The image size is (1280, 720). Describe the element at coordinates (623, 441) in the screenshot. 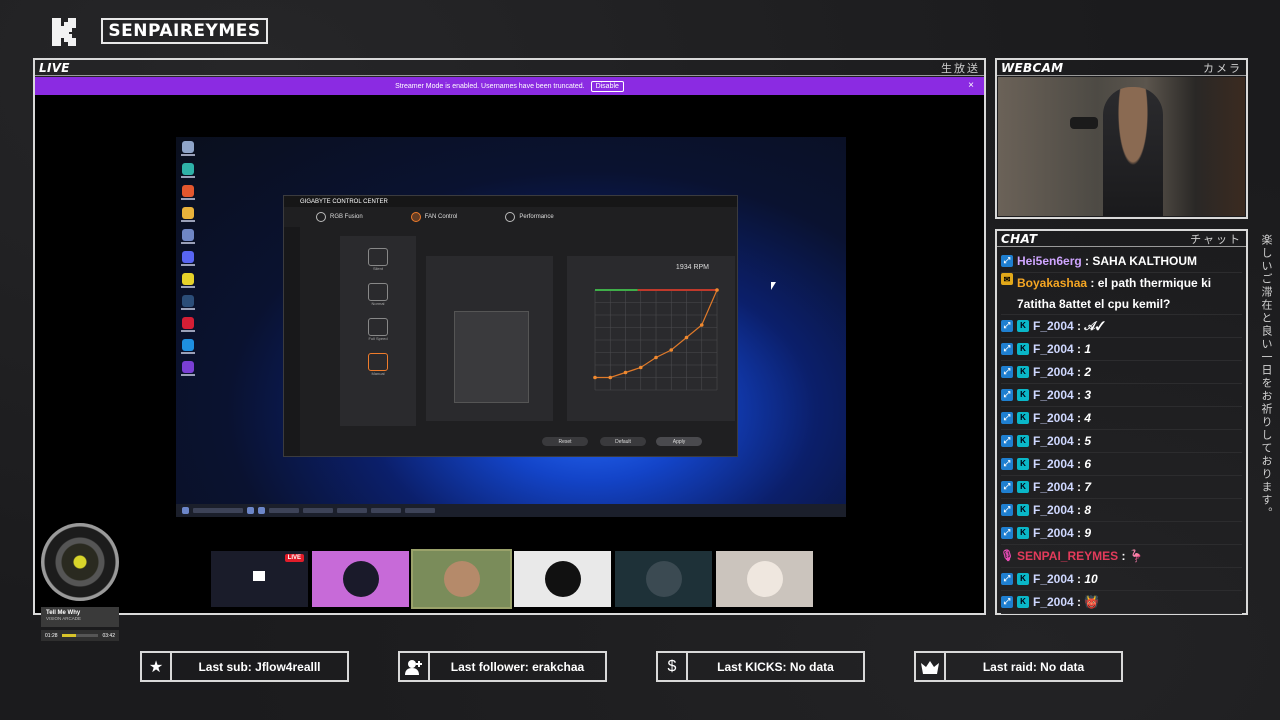

I see `default-button: Default` at that location.